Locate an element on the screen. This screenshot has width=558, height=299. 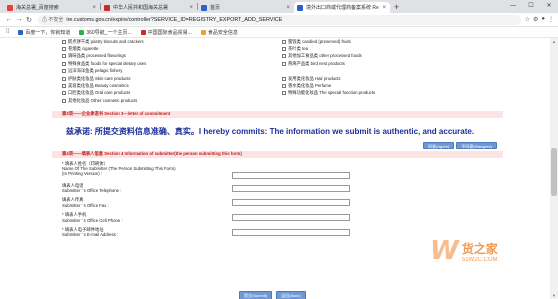
bookmark-item: 食品安全信息 is located at coordinates (219, 32).